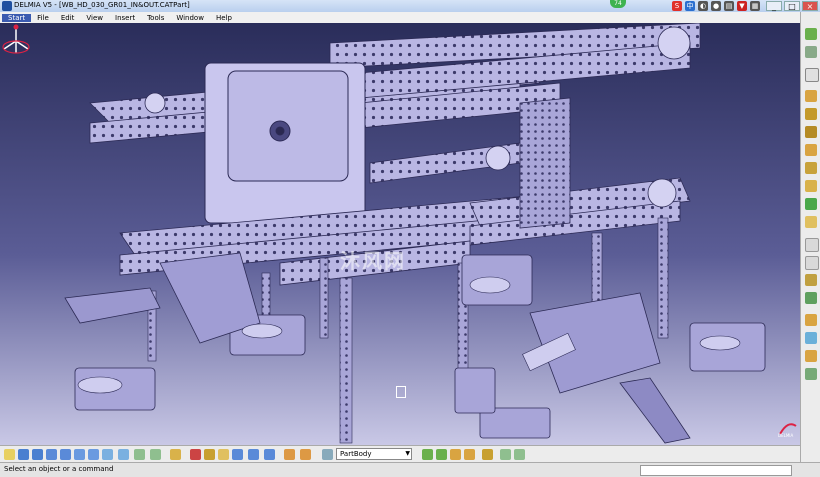 The height and width of the screenshot is (477, 820). Describe the element at coordinates (68, 18) in the screenshot. I see `menu-edit: Edit` at that location.